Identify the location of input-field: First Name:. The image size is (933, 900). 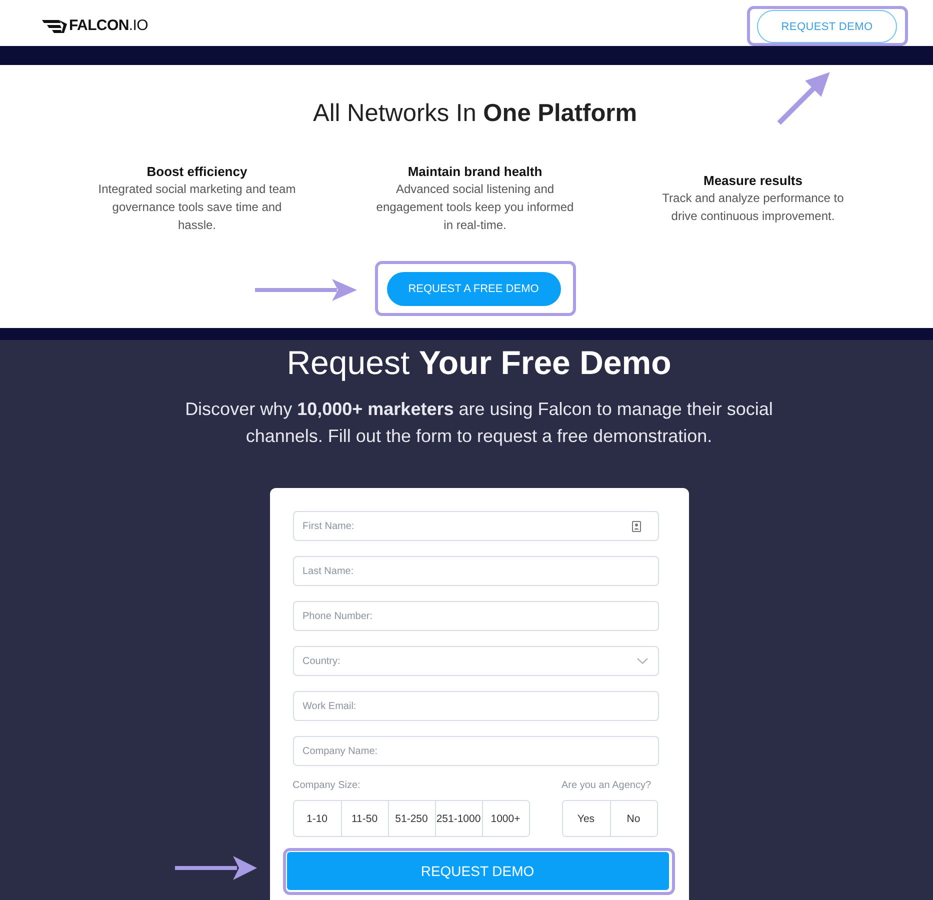
(475, 526).